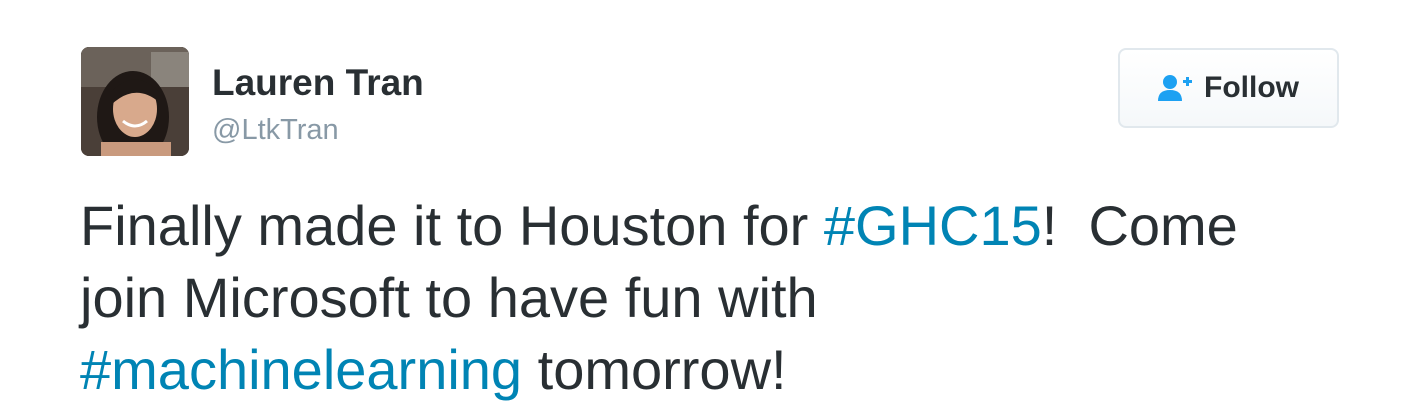  I want to click on hashtag-link-ghc15: #GHC15, so click(933, 225).